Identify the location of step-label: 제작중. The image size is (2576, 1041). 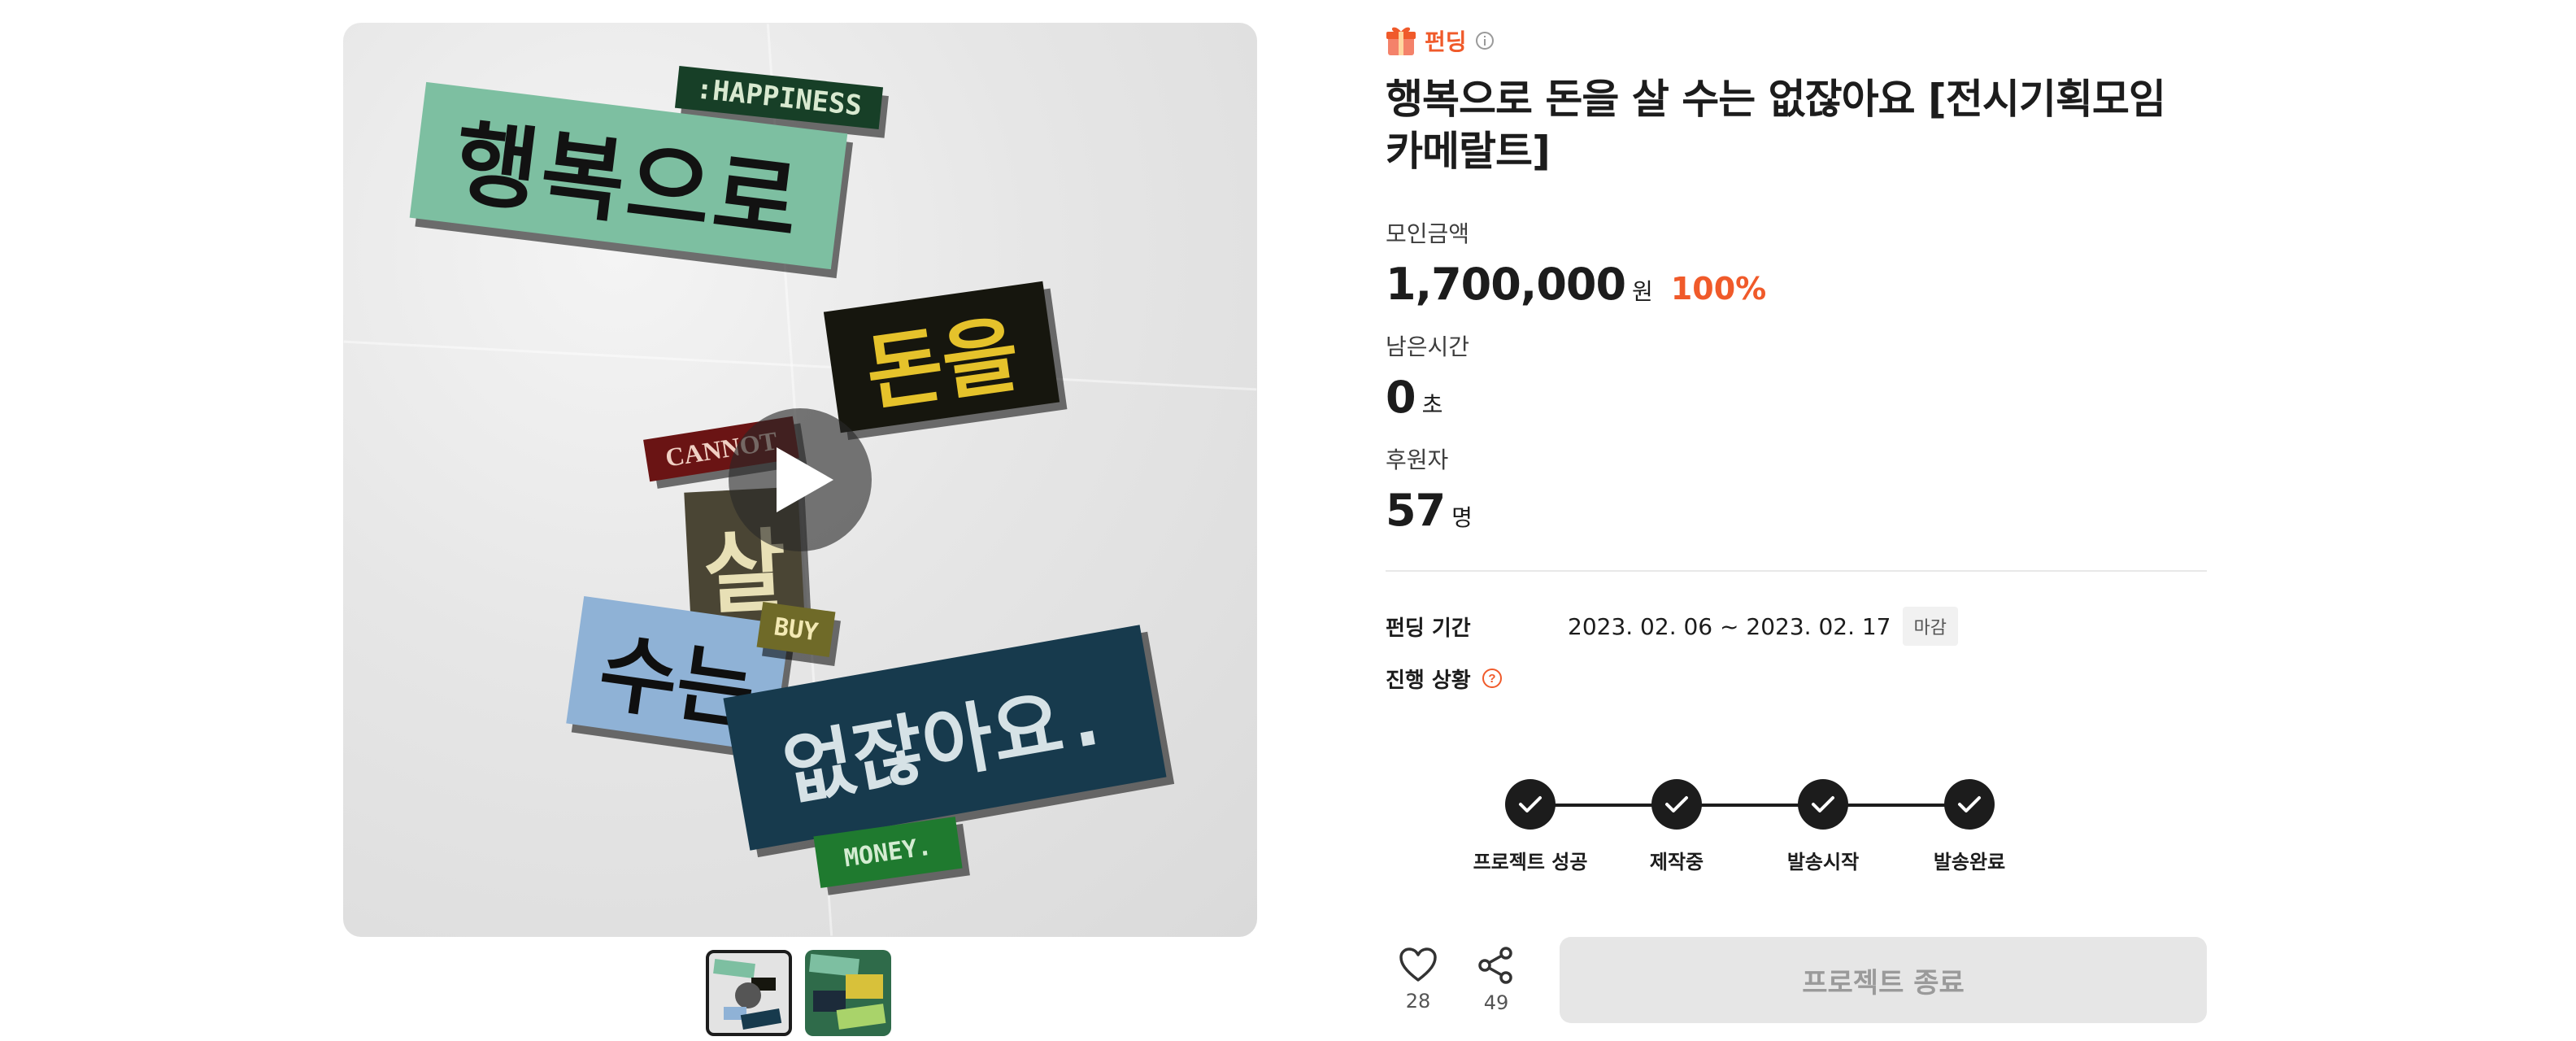
(1677, 862).